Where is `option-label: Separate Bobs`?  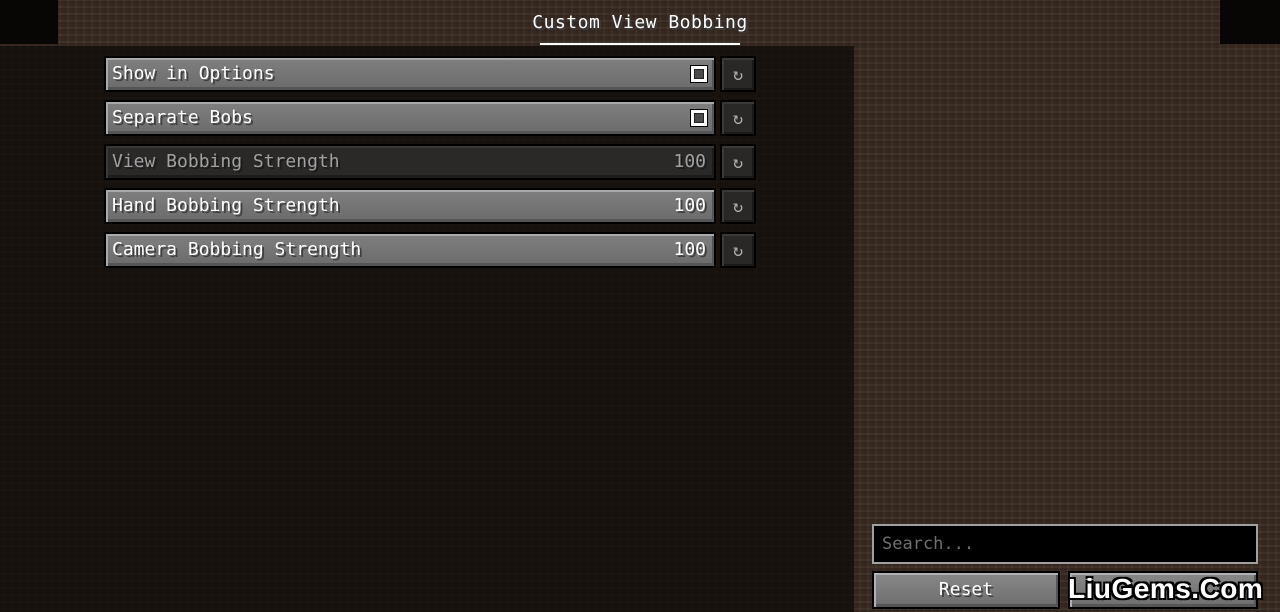
option-label: Separate Bobs is located at coordinates (182, 117).